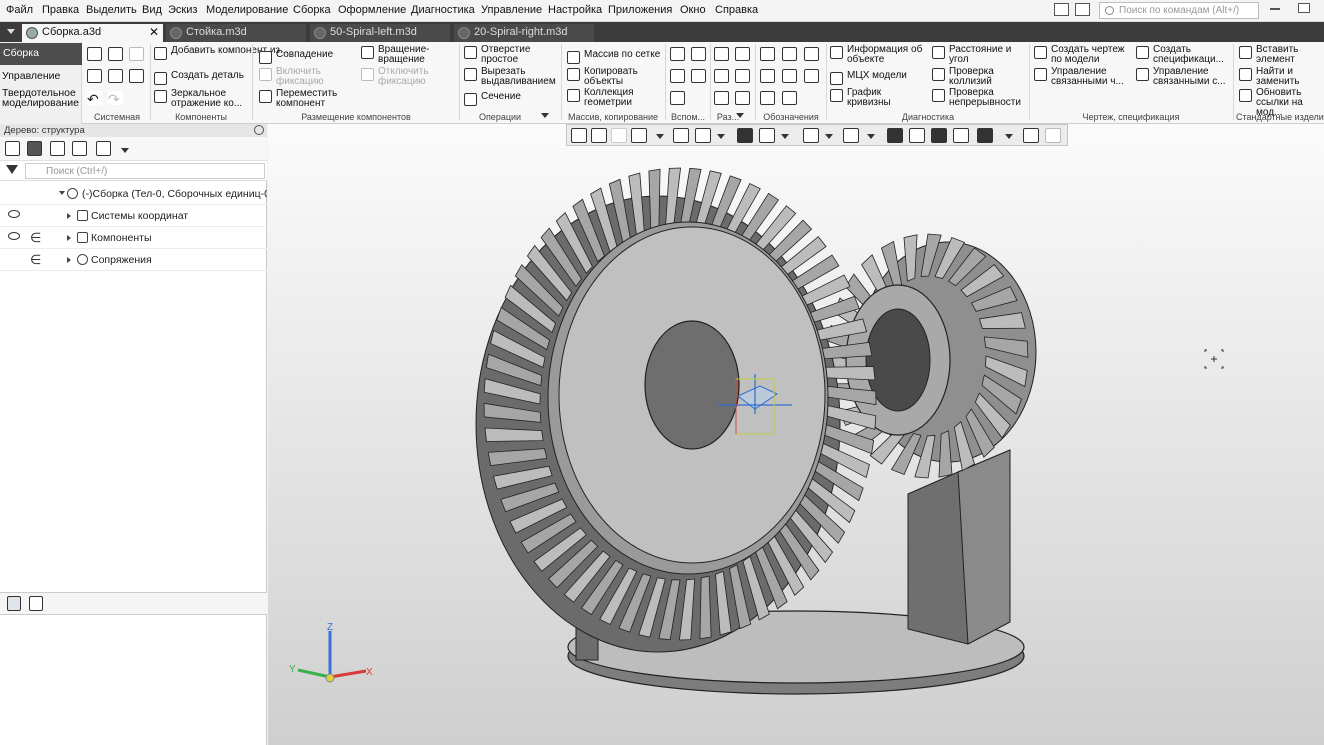 This screenshot has height=745, width=1324. I want to click on weld-icon, so click(811, 76).